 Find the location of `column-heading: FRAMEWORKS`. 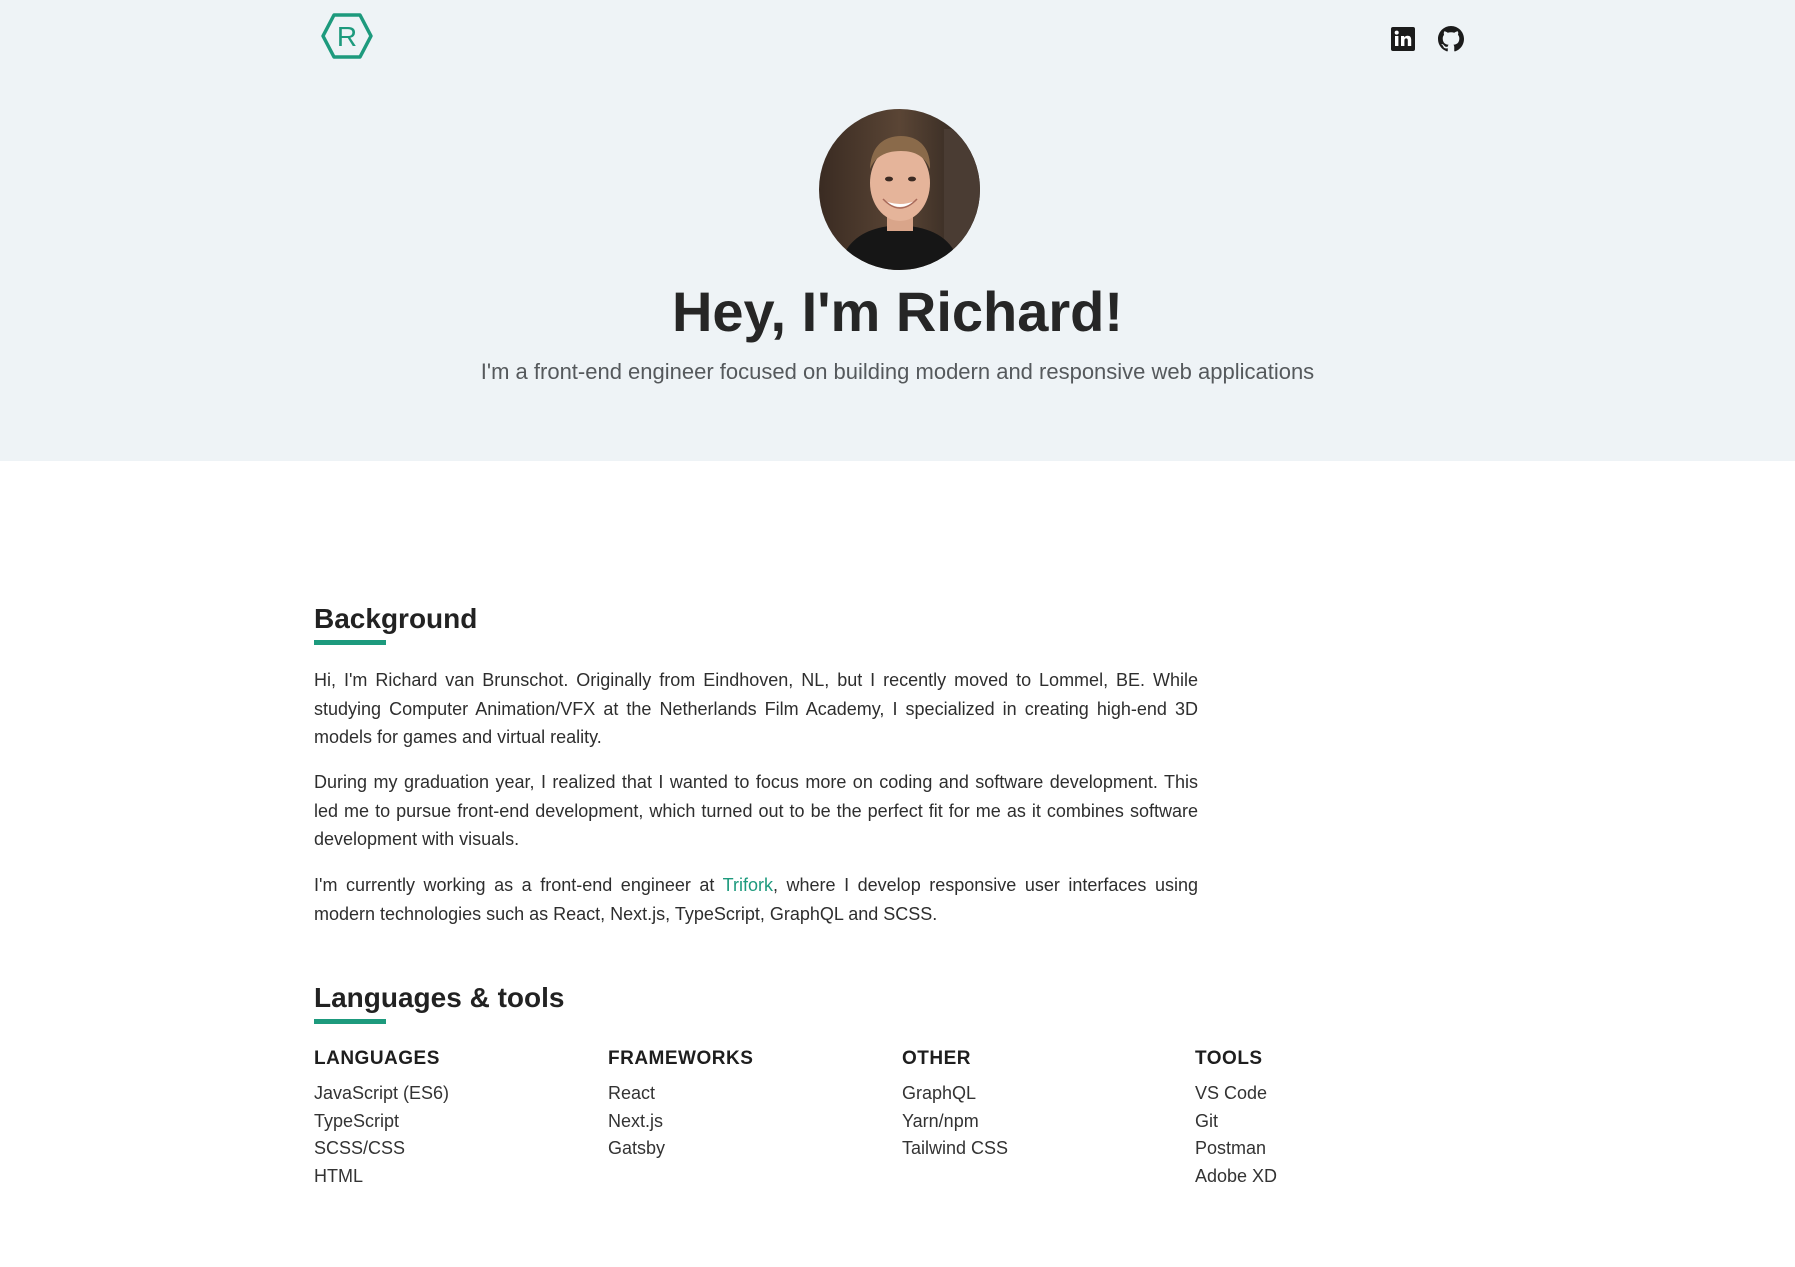

column-heading: FRAMEWORKS is located at coordinates (681, 1058).